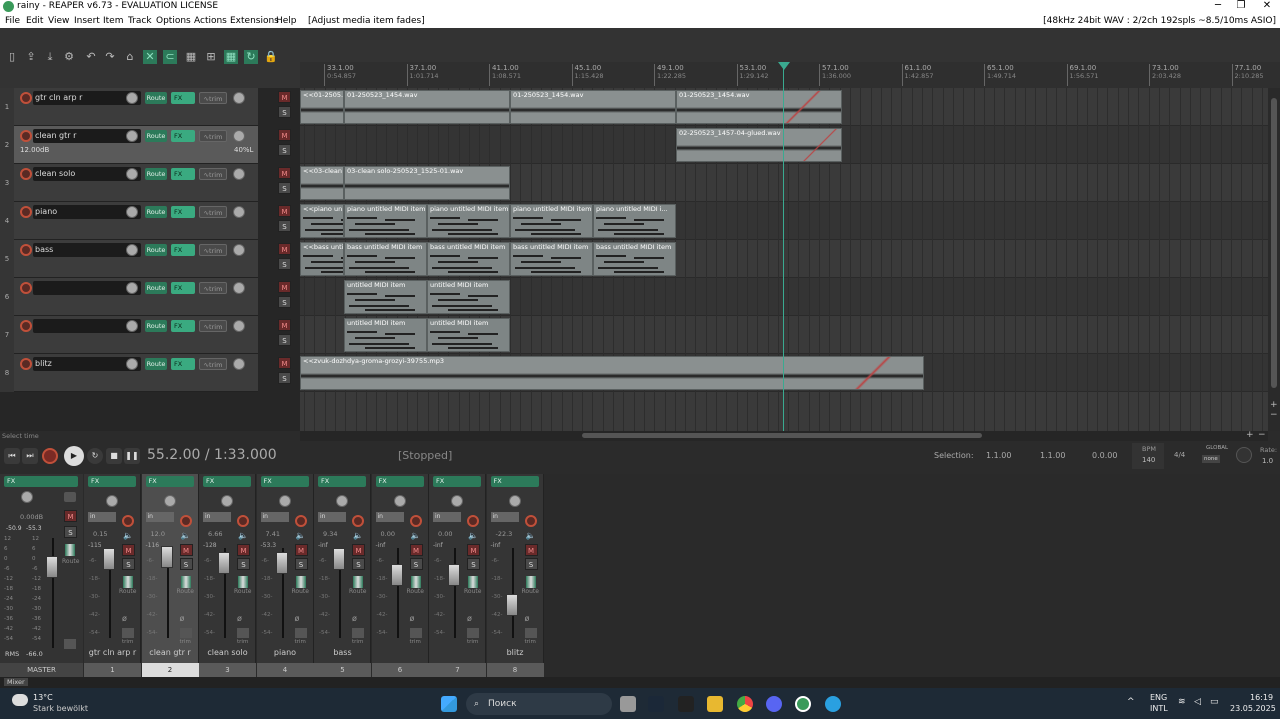 The height and width of the screenshot is (719, 1280). Describe the element at coordinates (774, 704) in the screenshot. I see `discord-icon` at that location.